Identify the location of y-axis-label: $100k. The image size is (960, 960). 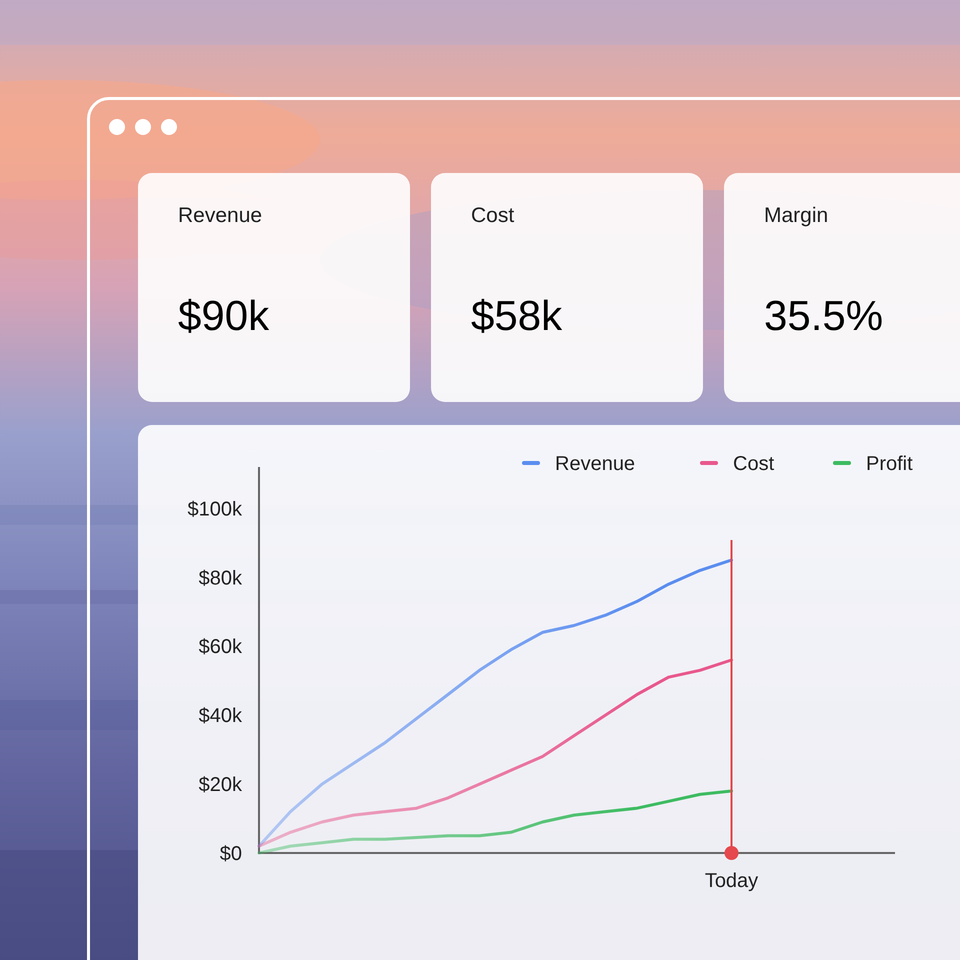
(215, 509).